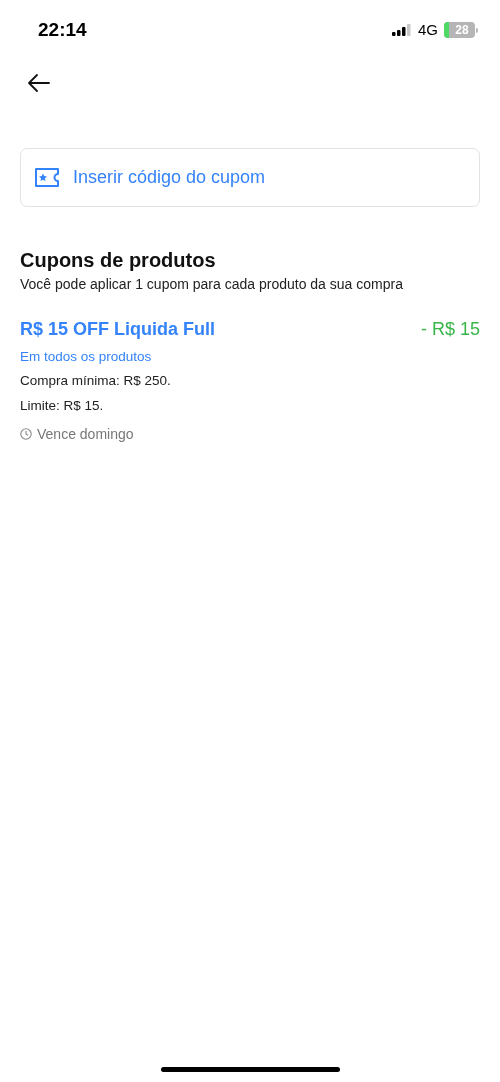 This screenshot has height=1082, width=500. I want to click on coupon-detail: Limite: R$ 15., so click(62, 405).